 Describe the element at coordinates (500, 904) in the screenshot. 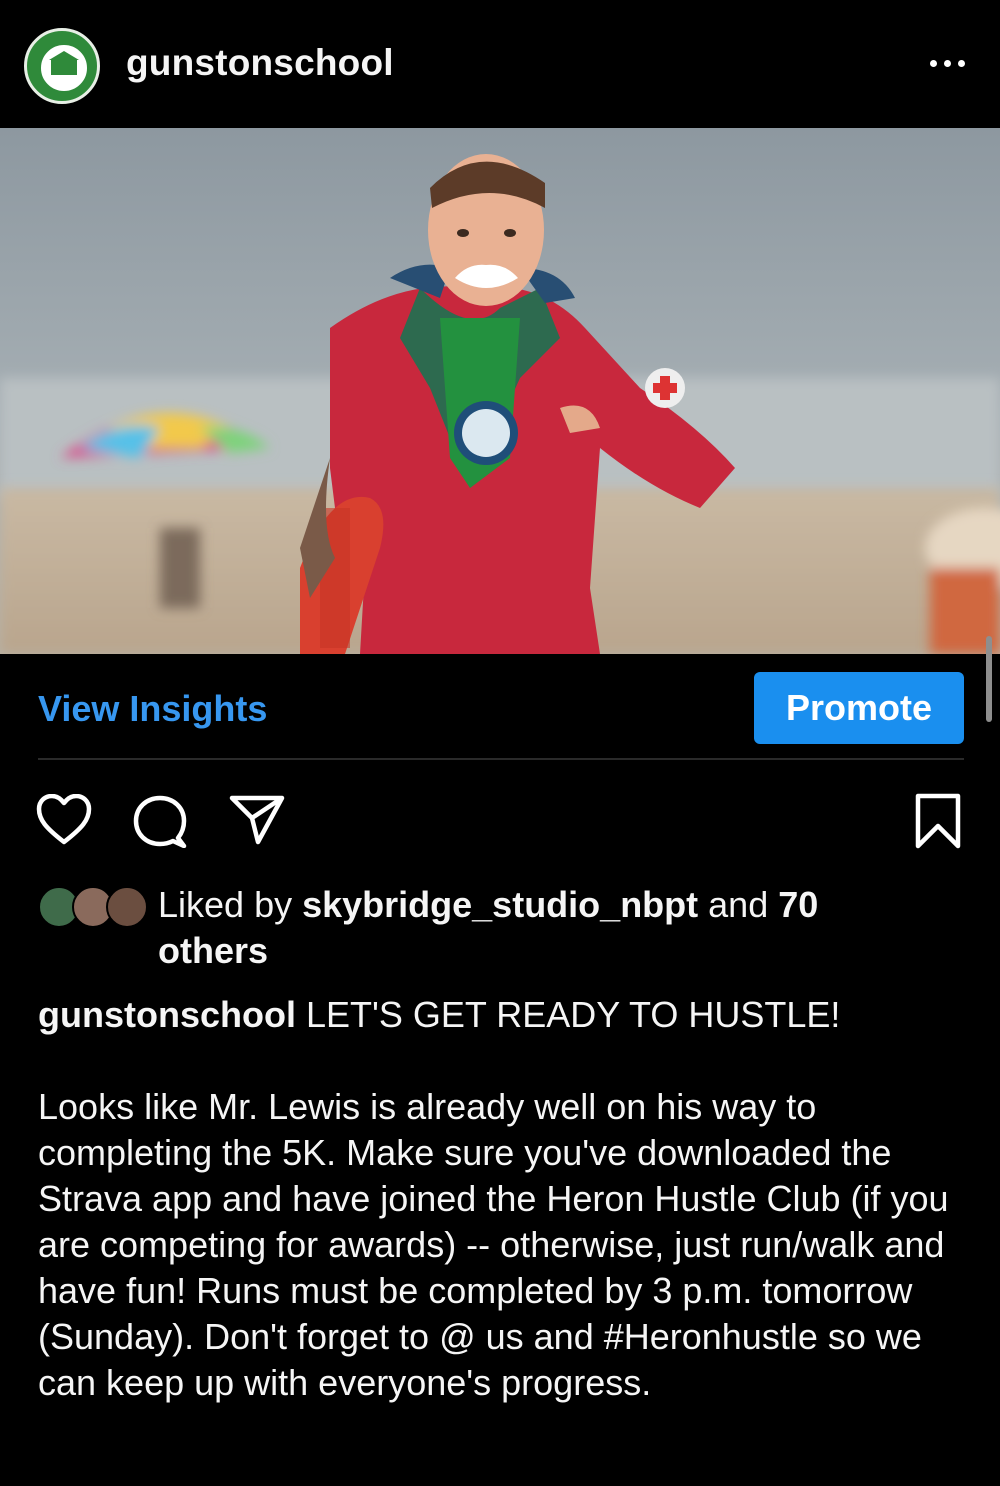

I see `liker-username: skybridge_studio_nbpt` at that location.